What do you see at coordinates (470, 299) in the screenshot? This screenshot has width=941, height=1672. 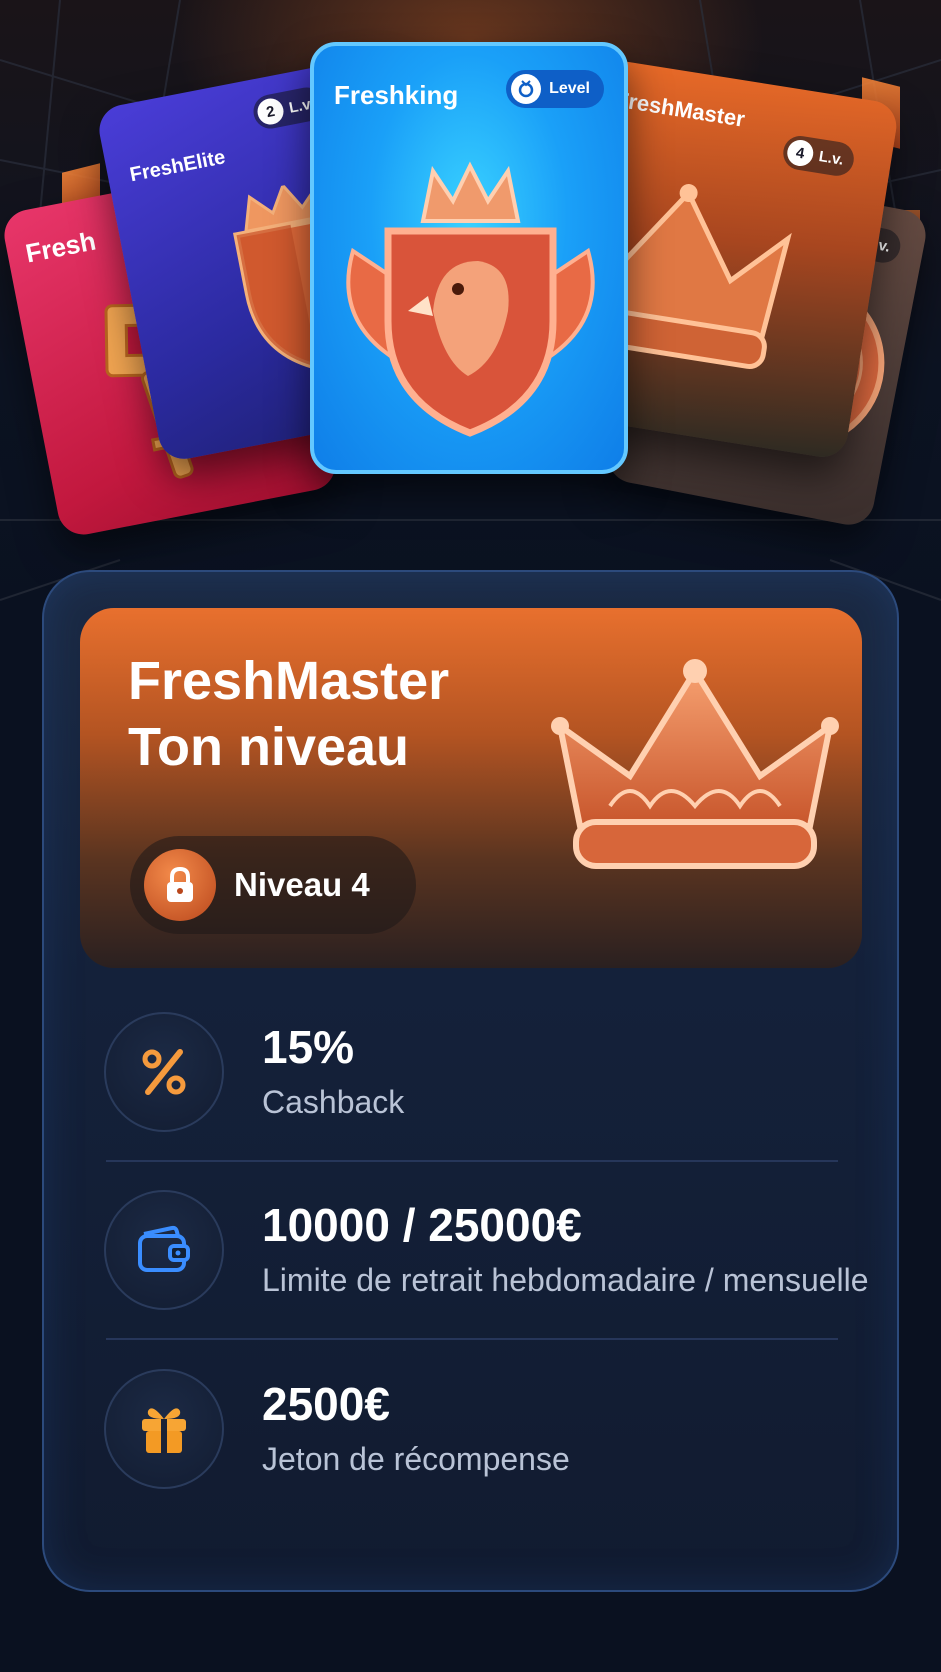 I see `eagle-shield-icon` at bounding box center [470, 299].